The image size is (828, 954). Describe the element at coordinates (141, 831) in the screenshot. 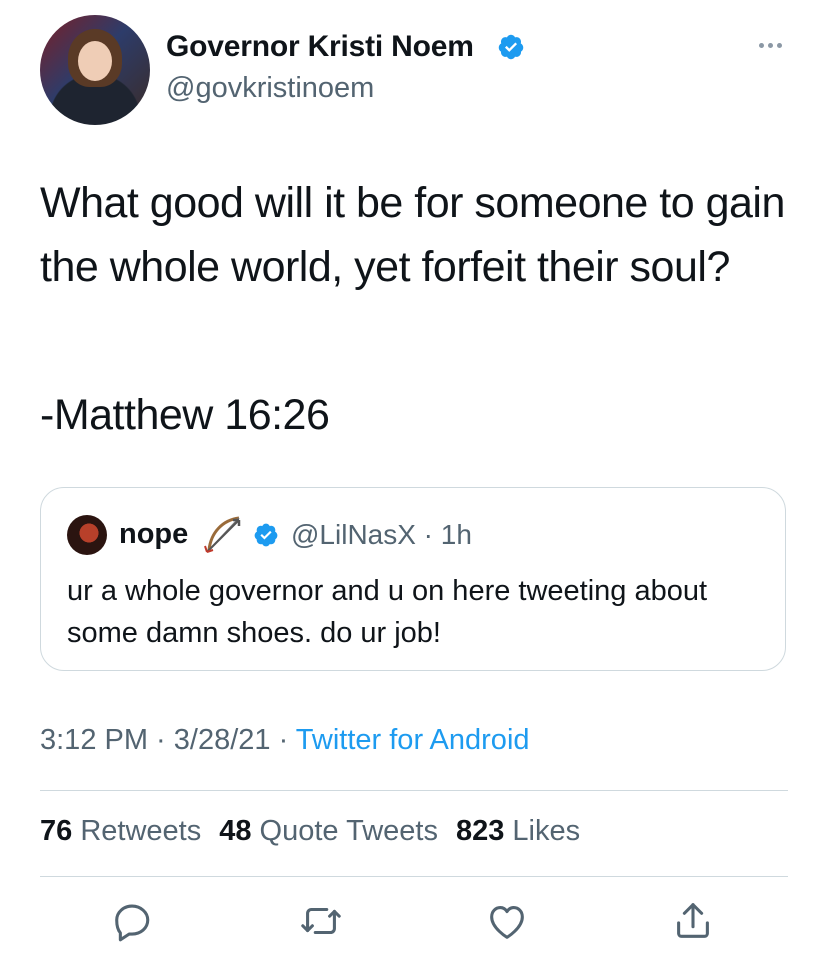

I see `retweets-label: Retweets` at that location.